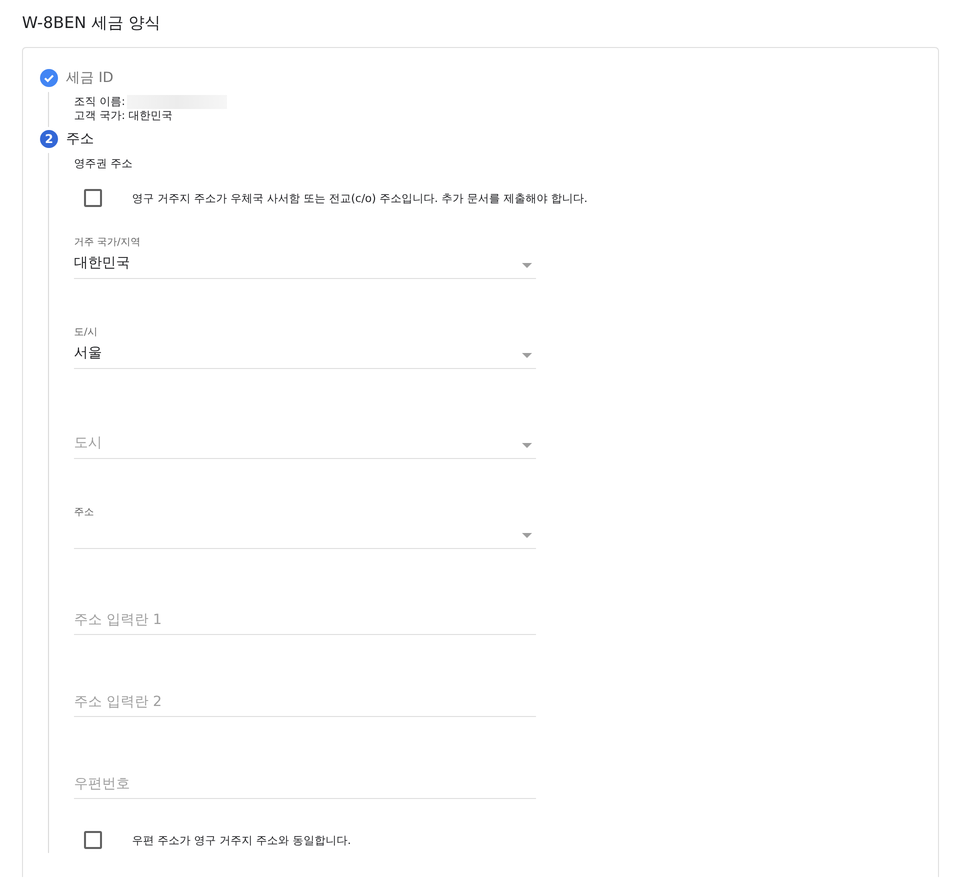  I want to click on info-text: 고객 국가: 대한민국, so click(123, 116).